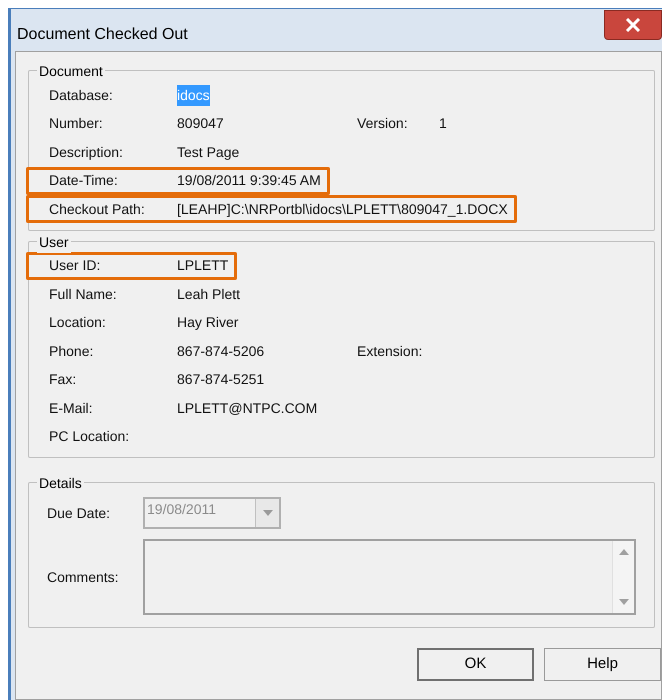  What do you see at coordinates (83, 577) in the screenshot?
I see `field-label: Comments:` at bounding box center [83, 577].